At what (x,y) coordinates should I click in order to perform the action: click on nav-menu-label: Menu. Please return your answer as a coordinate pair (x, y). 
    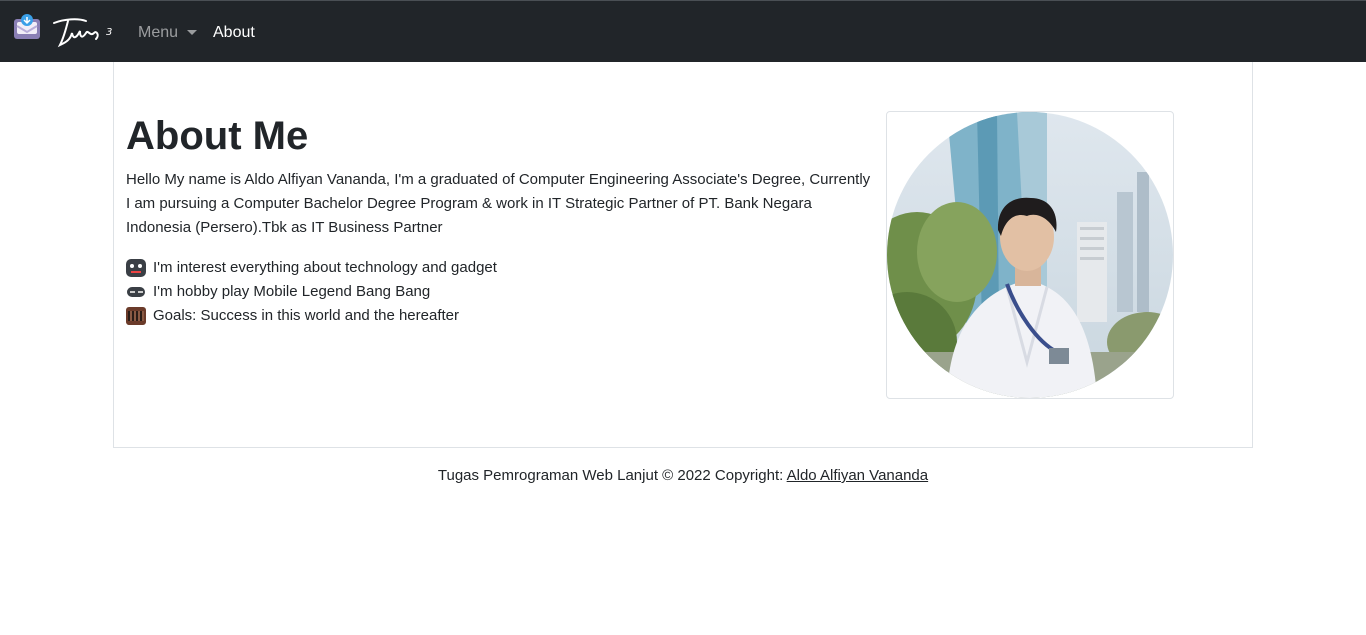
    Looking at the image, I should click on (158, 32).